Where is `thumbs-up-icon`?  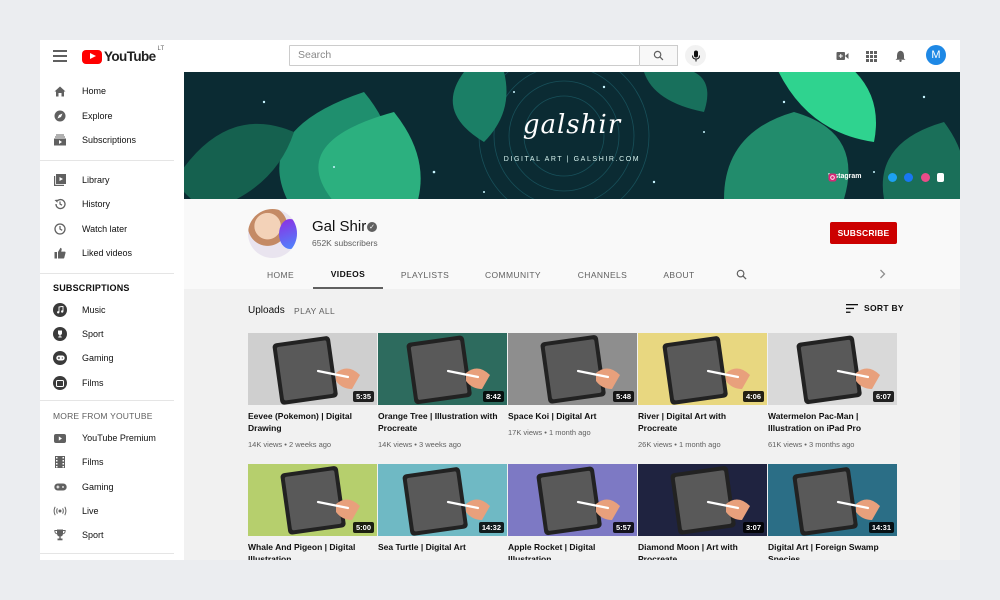
thumbs-up-icon is located at coordinates (60, 253).